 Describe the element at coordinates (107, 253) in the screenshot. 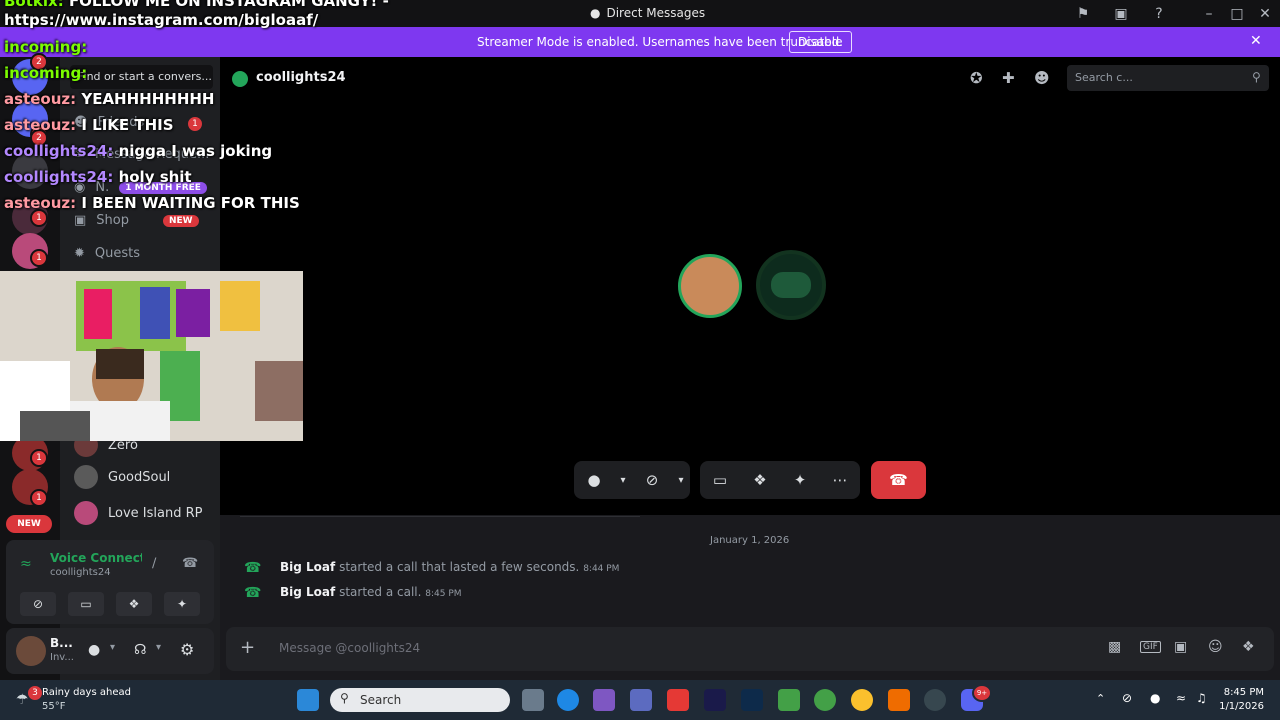

I see `sidebar-item-quests: ✹ Quests` at that location.